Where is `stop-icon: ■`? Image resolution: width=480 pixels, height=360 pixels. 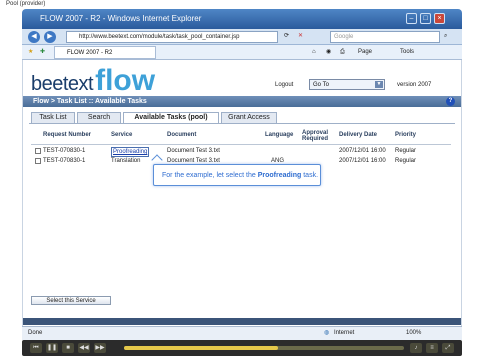 stop-icon: ■ is located at coordinates (68, 348).